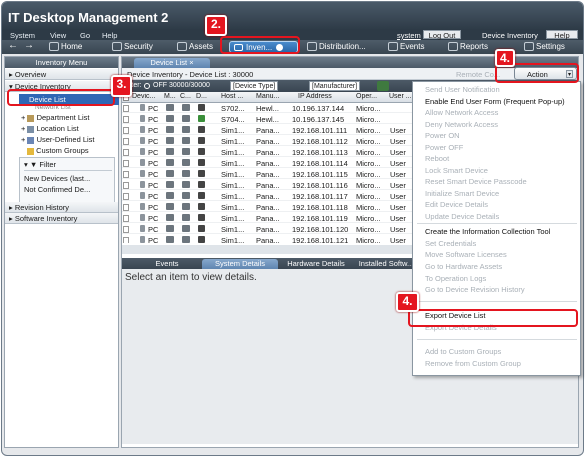  I want to click on logout-button: Log Out, so click(442, 35).